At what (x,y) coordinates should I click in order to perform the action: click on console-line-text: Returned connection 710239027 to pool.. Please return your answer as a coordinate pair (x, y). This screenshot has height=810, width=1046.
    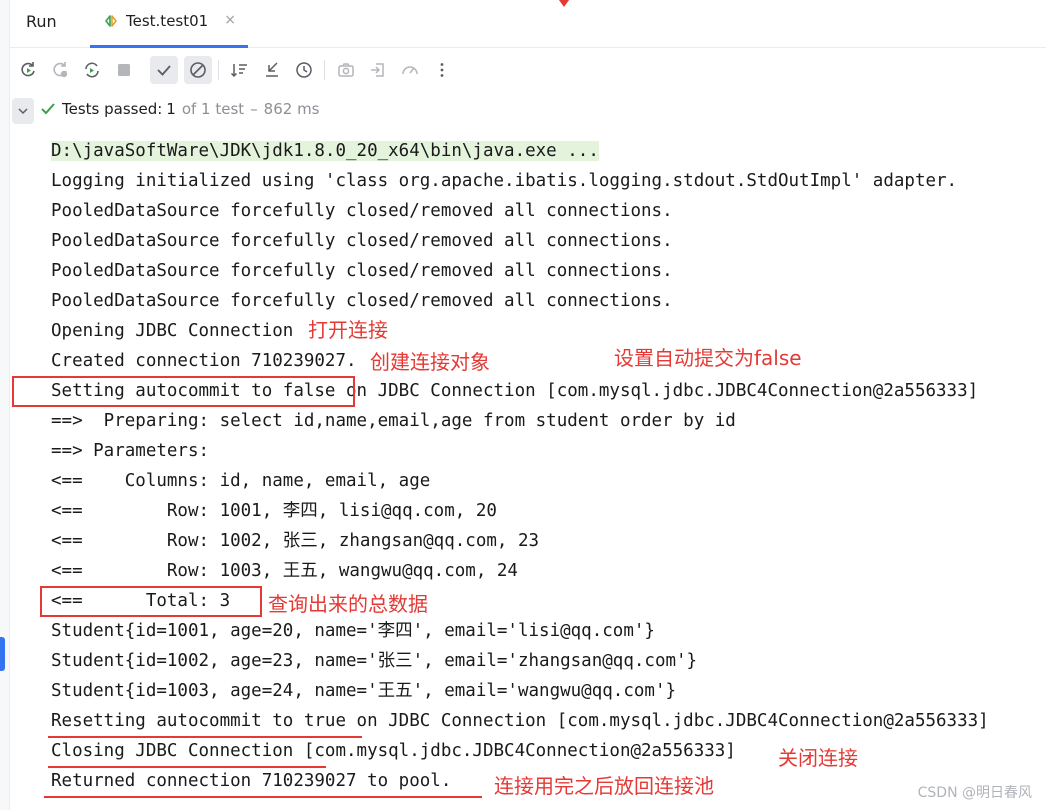
    Looking at the image, I should click on (251, 781).